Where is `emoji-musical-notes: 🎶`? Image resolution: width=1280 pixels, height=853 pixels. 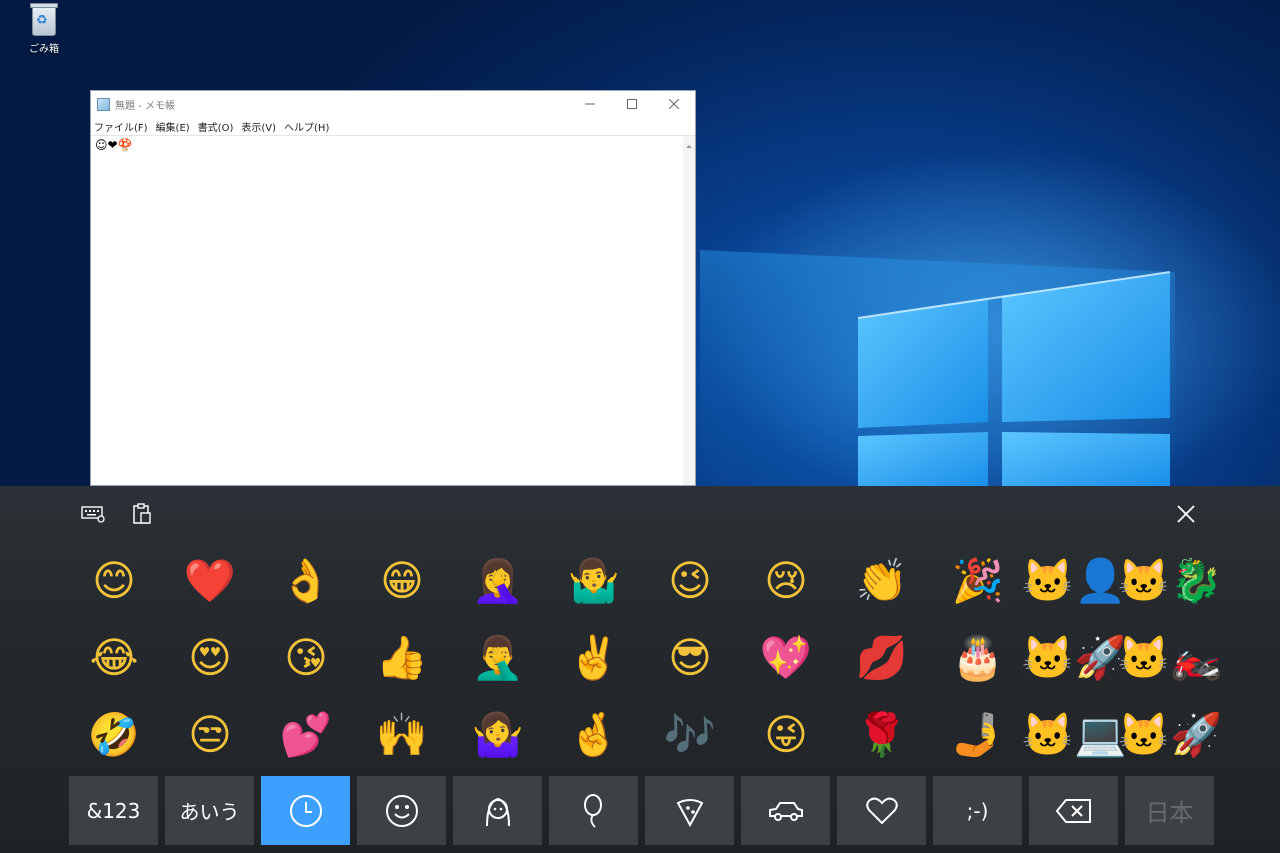
emoji-musical-notes: 🎶 is located at coordinates (690, 734).